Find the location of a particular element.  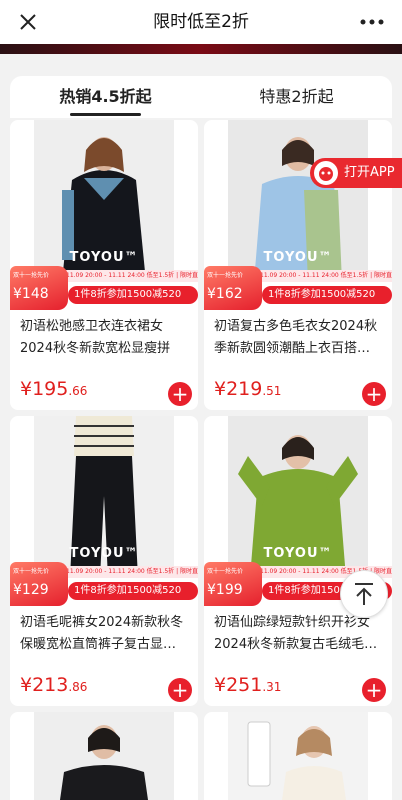

product-price: ¥219.51 is located at coordinates (248, 389).